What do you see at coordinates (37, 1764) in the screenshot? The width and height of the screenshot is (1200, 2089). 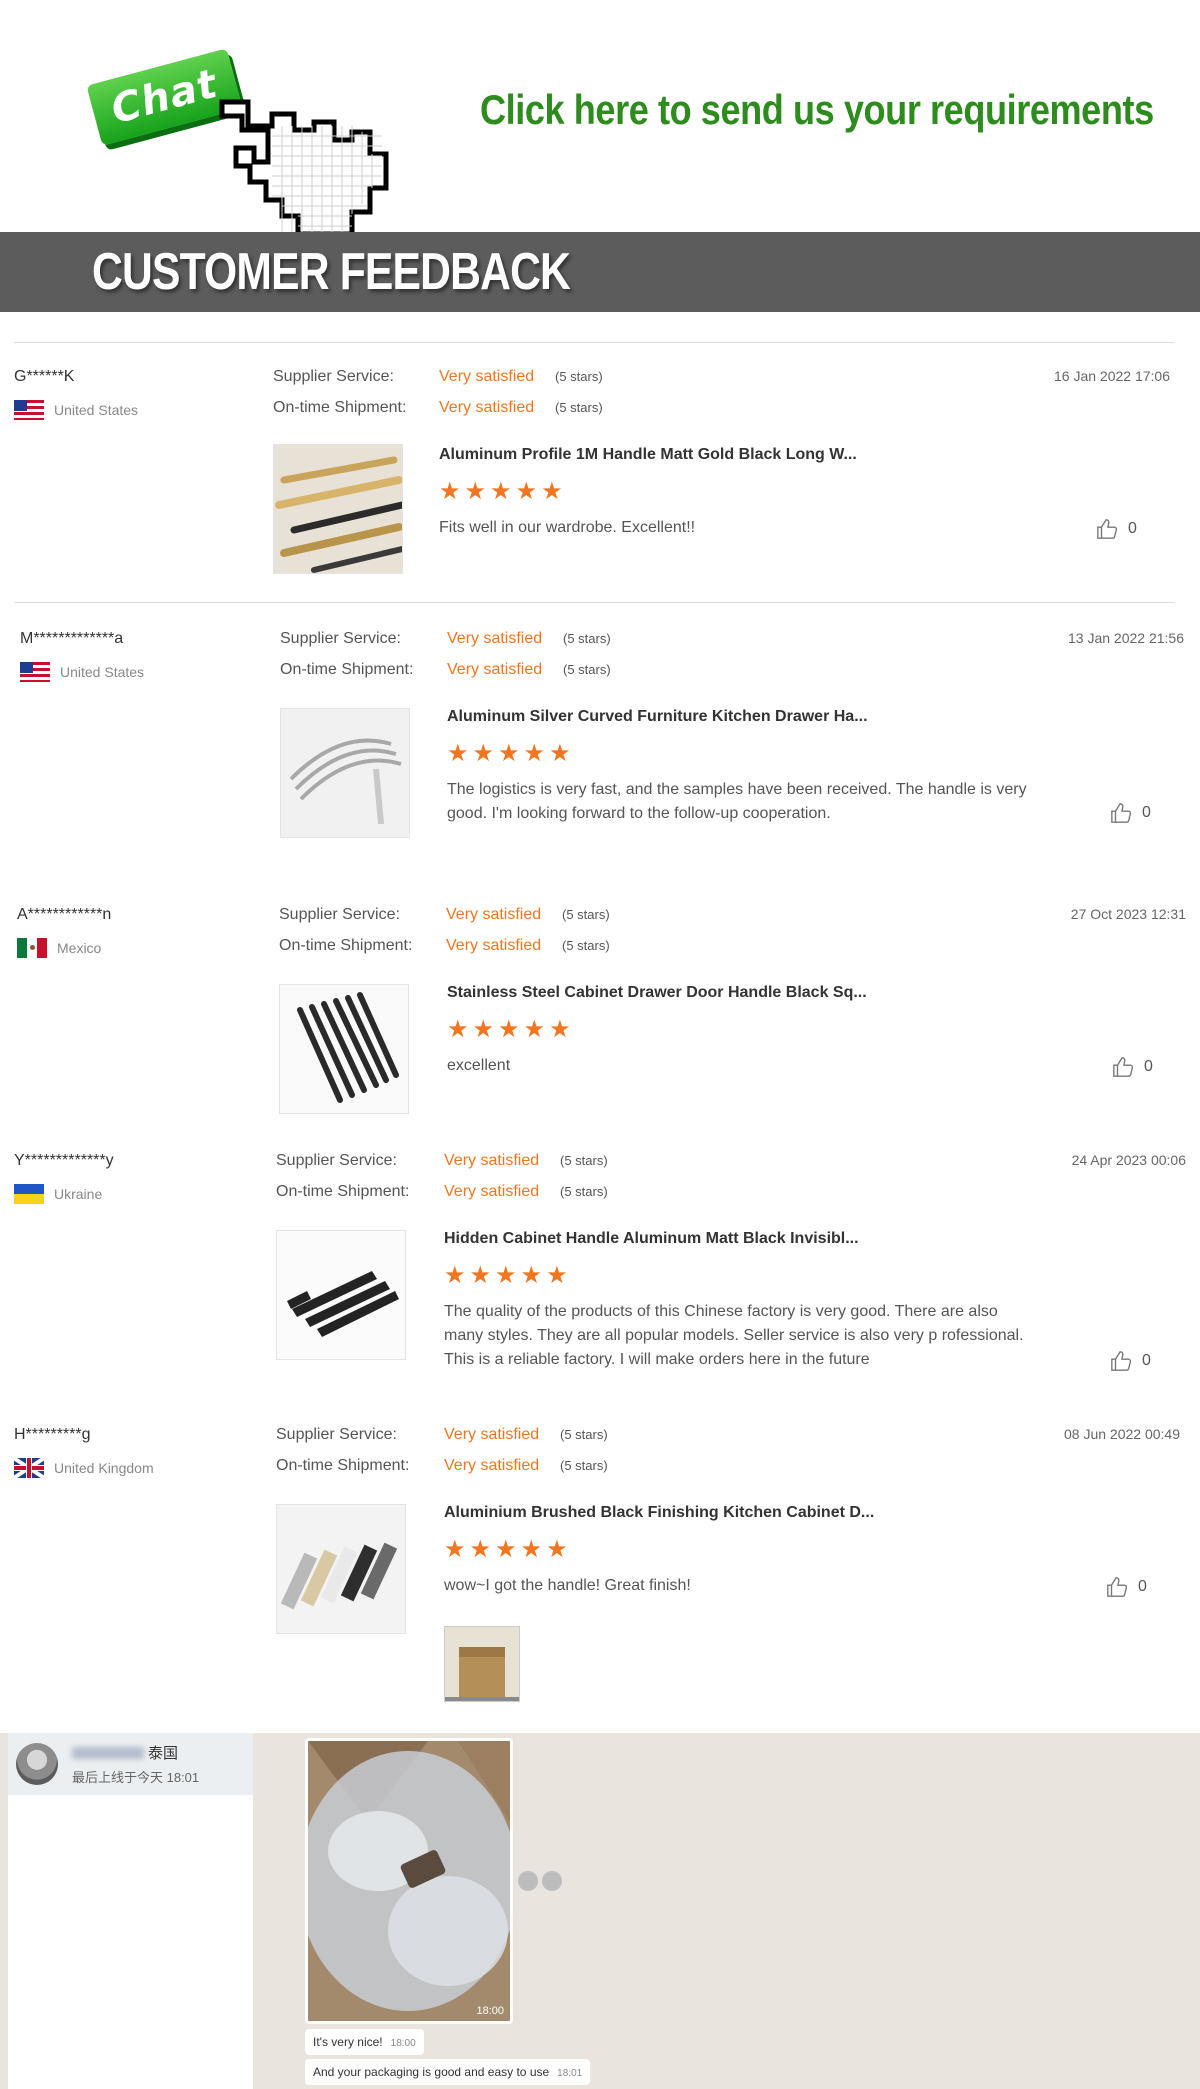 I see `avatar` at bounding box center [37, 1764].